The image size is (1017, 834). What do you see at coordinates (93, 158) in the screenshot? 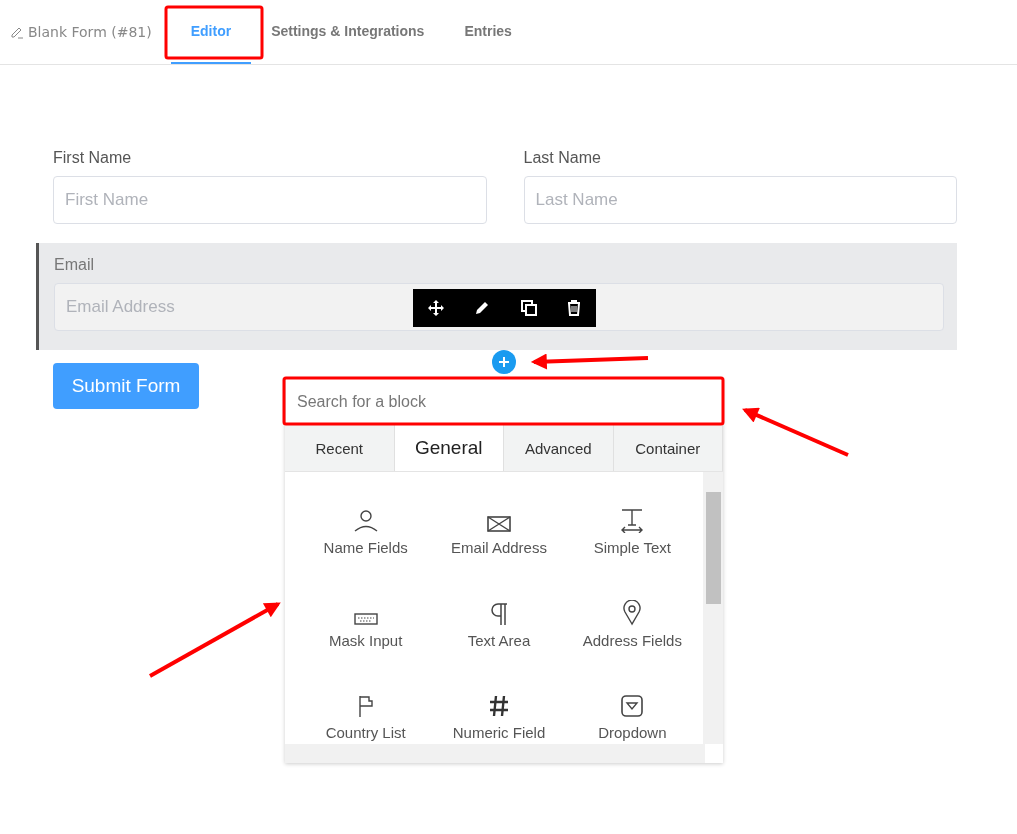
I see `field-label: First Name` at bounding box center [93, 158].